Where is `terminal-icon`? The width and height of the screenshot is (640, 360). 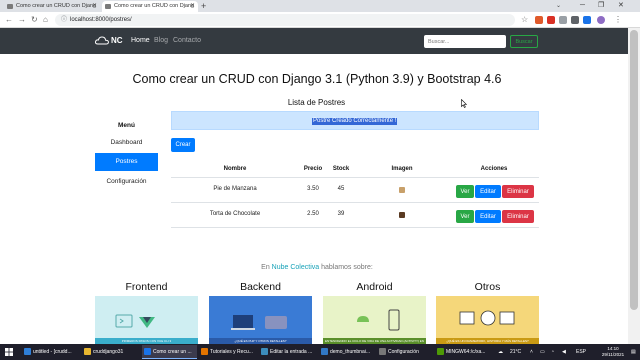 terminal-icon is located at coordinates (440, 351).